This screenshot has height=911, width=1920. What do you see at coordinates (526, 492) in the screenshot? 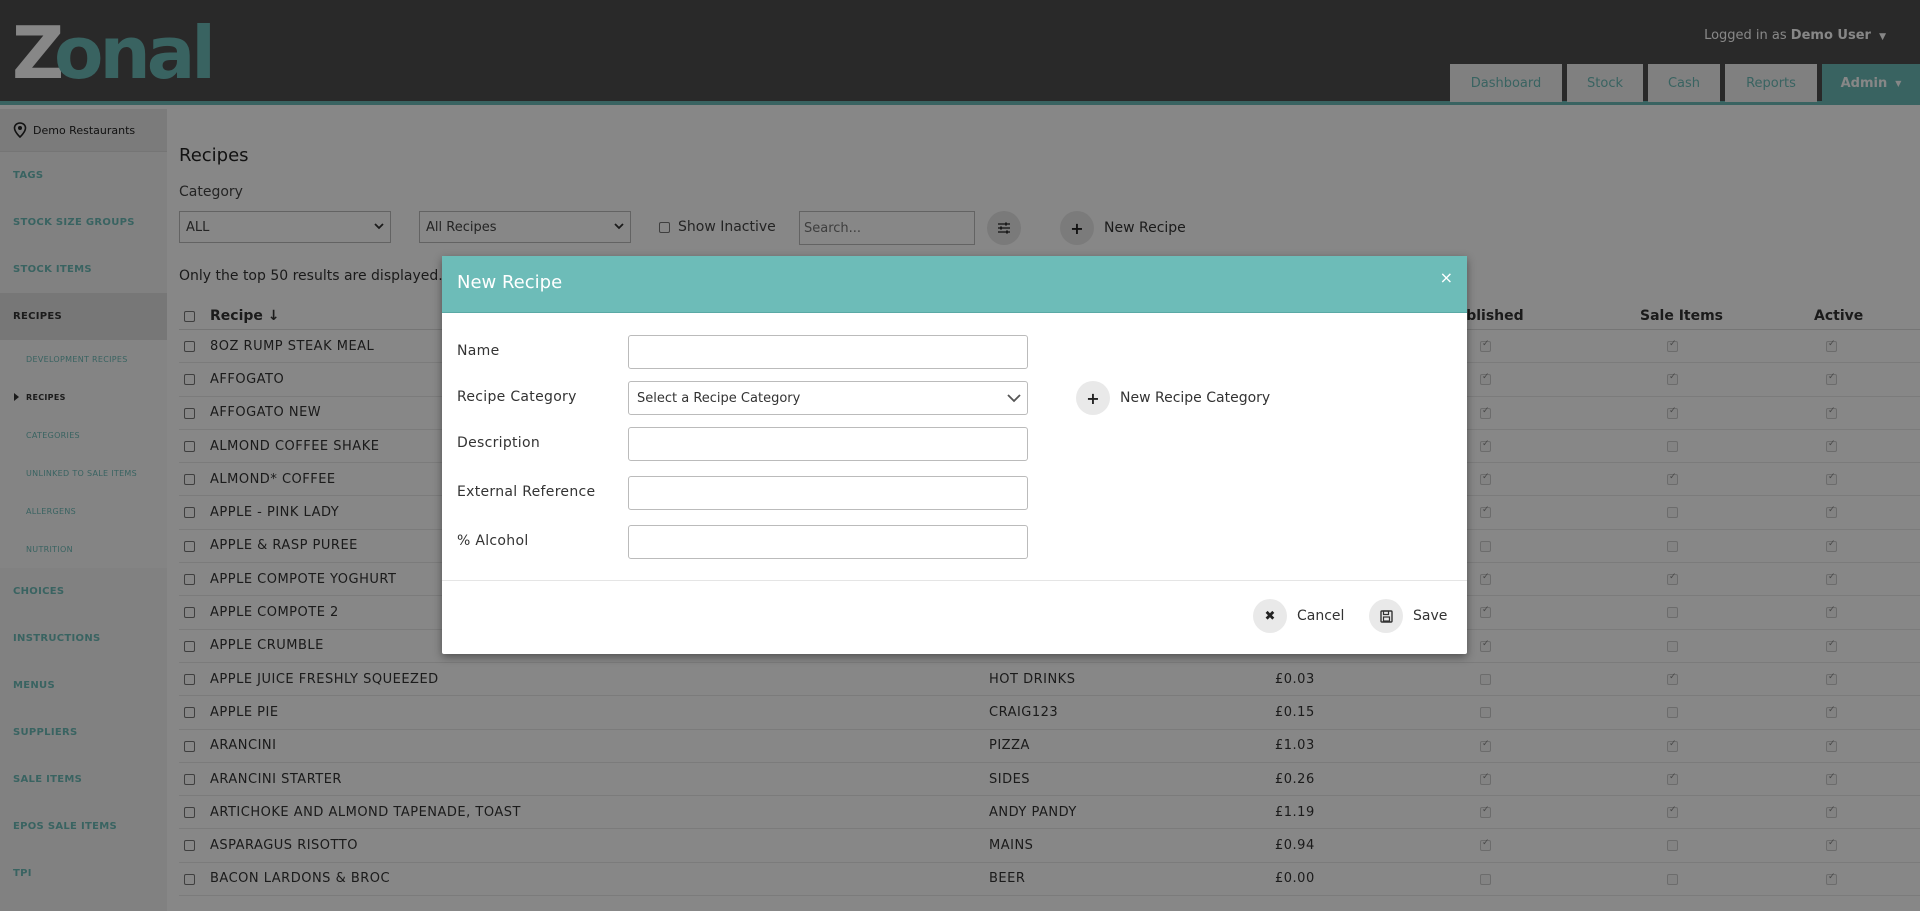
I see `external-reference-label: External Reference` at bounding box center [526, 492].